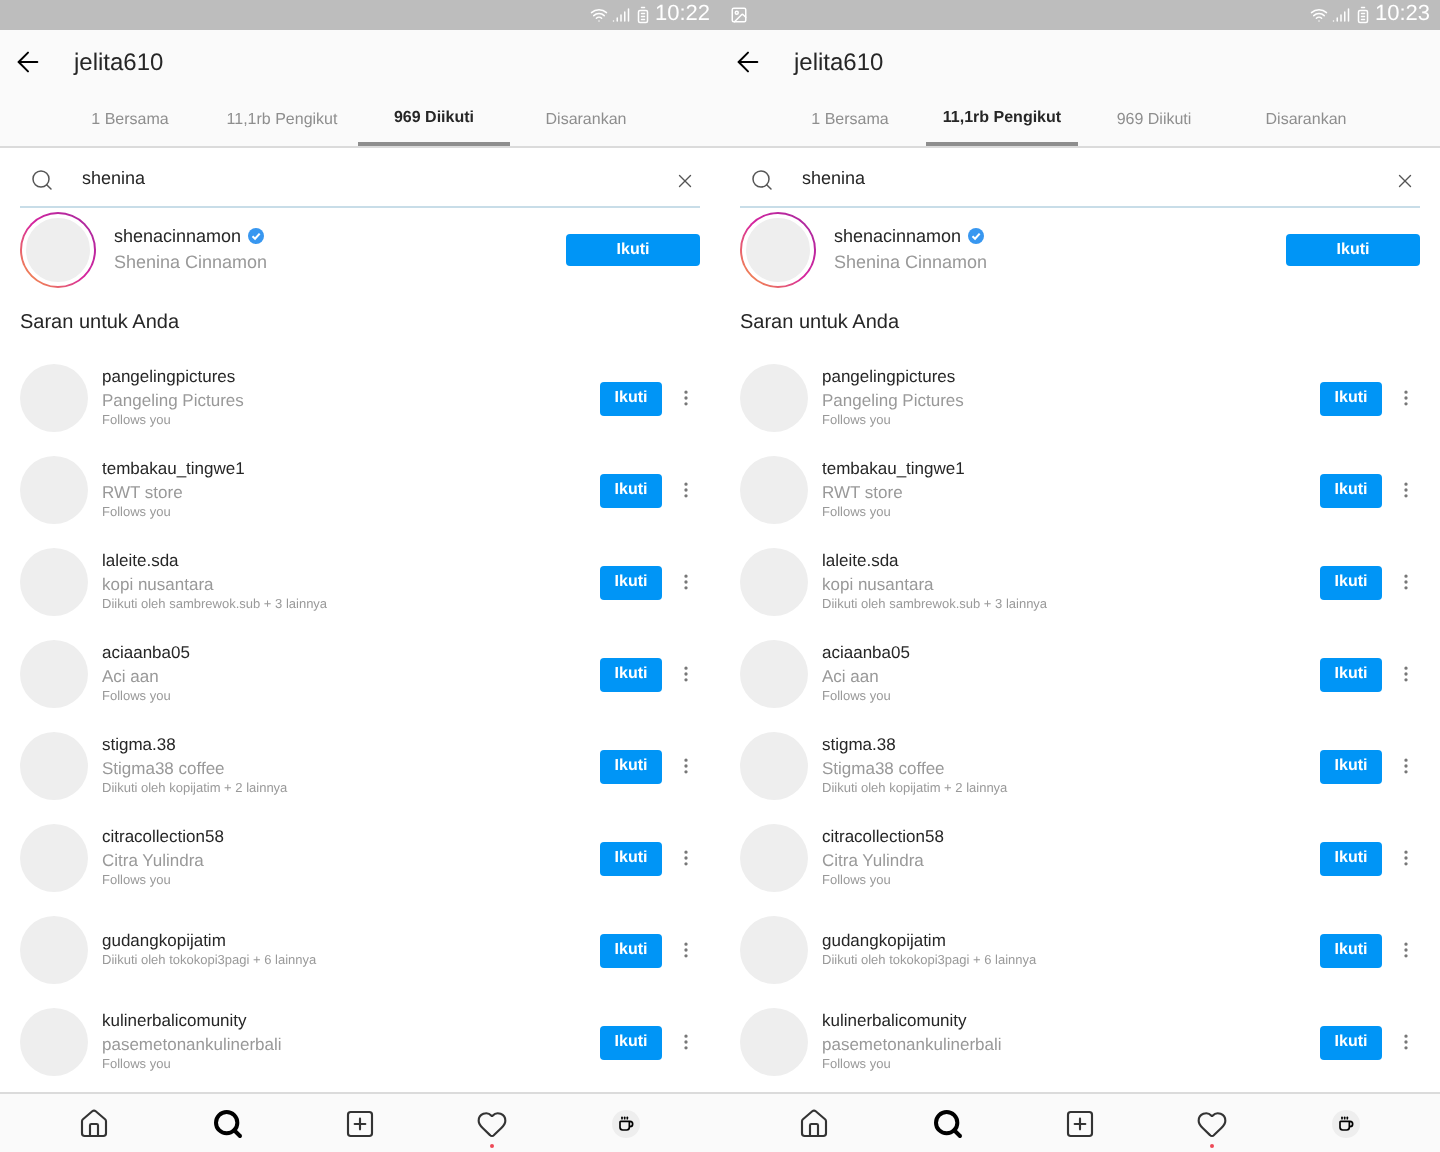  Describe the element at coordinates (1402, 15) in the screenshot. I see `status-time: 10:23` at that location.